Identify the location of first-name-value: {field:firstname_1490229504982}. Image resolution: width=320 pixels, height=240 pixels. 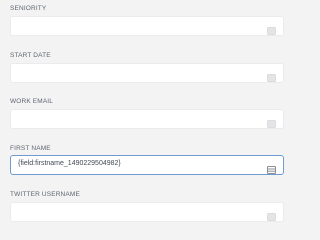
(69, 163).